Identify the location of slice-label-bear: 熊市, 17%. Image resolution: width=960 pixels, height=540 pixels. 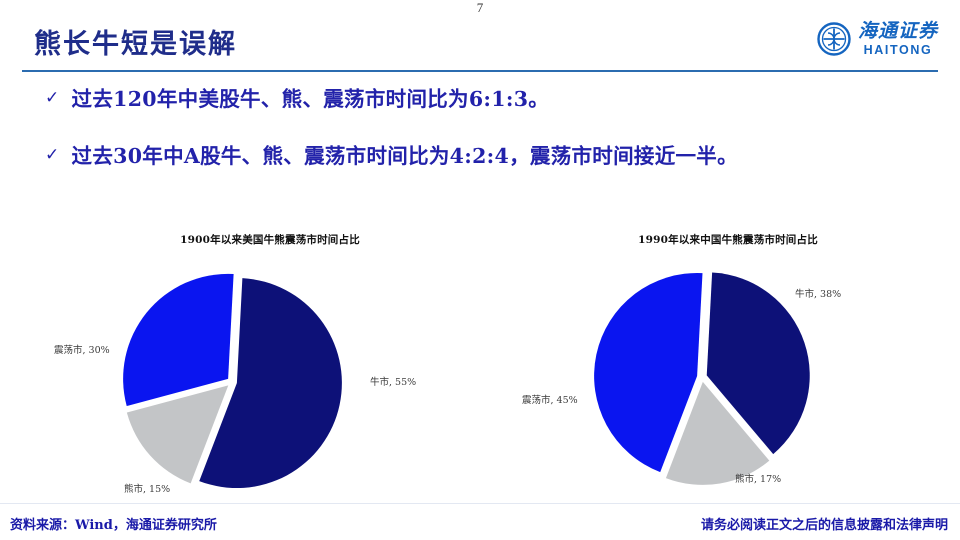
(758, 479).